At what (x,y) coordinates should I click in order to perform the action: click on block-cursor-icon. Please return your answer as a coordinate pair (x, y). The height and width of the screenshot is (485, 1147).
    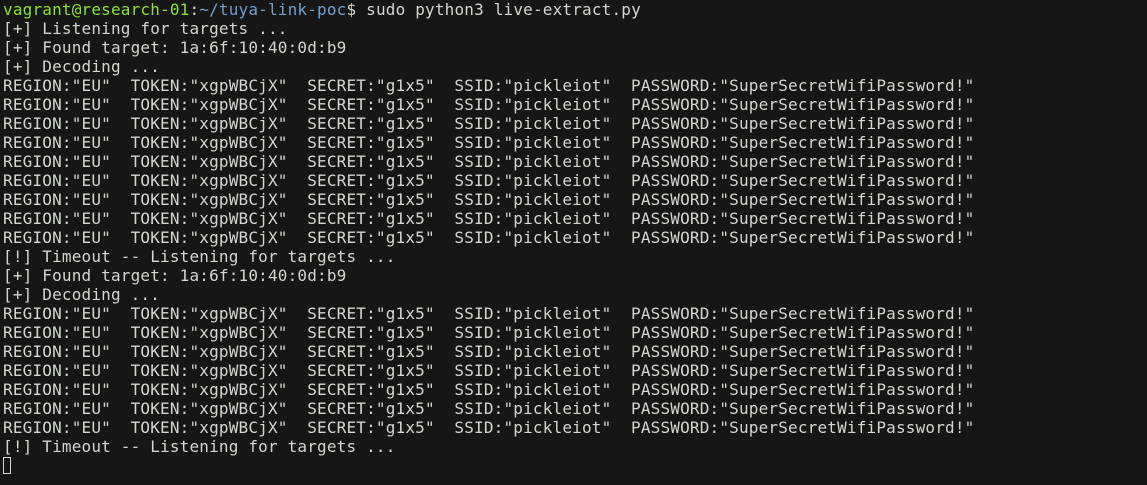
    Looking at the image, I should click on (7, 465).